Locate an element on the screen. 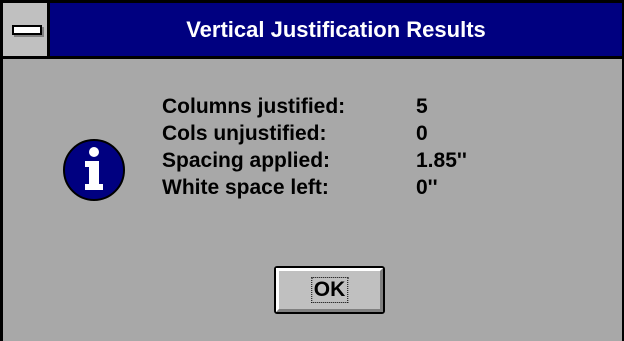 Image resolution: width=624 pixels, height=341 pixels. result-value: 0'' is located at coordinates (427, 187).